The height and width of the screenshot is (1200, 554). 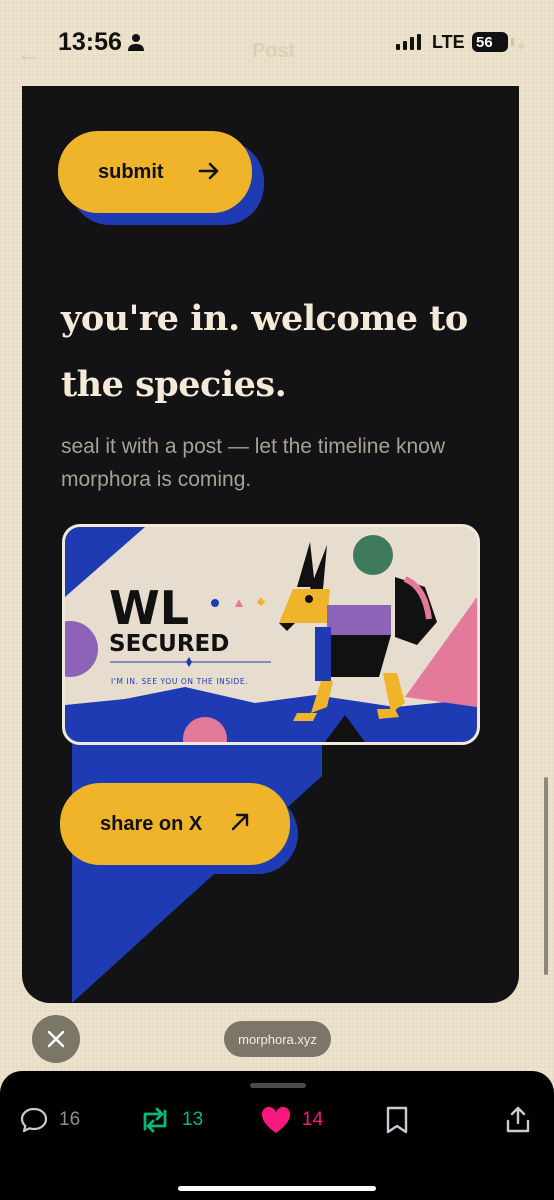 I want to click on banner-secured-text: SECURED, so click(x=169, y=644).